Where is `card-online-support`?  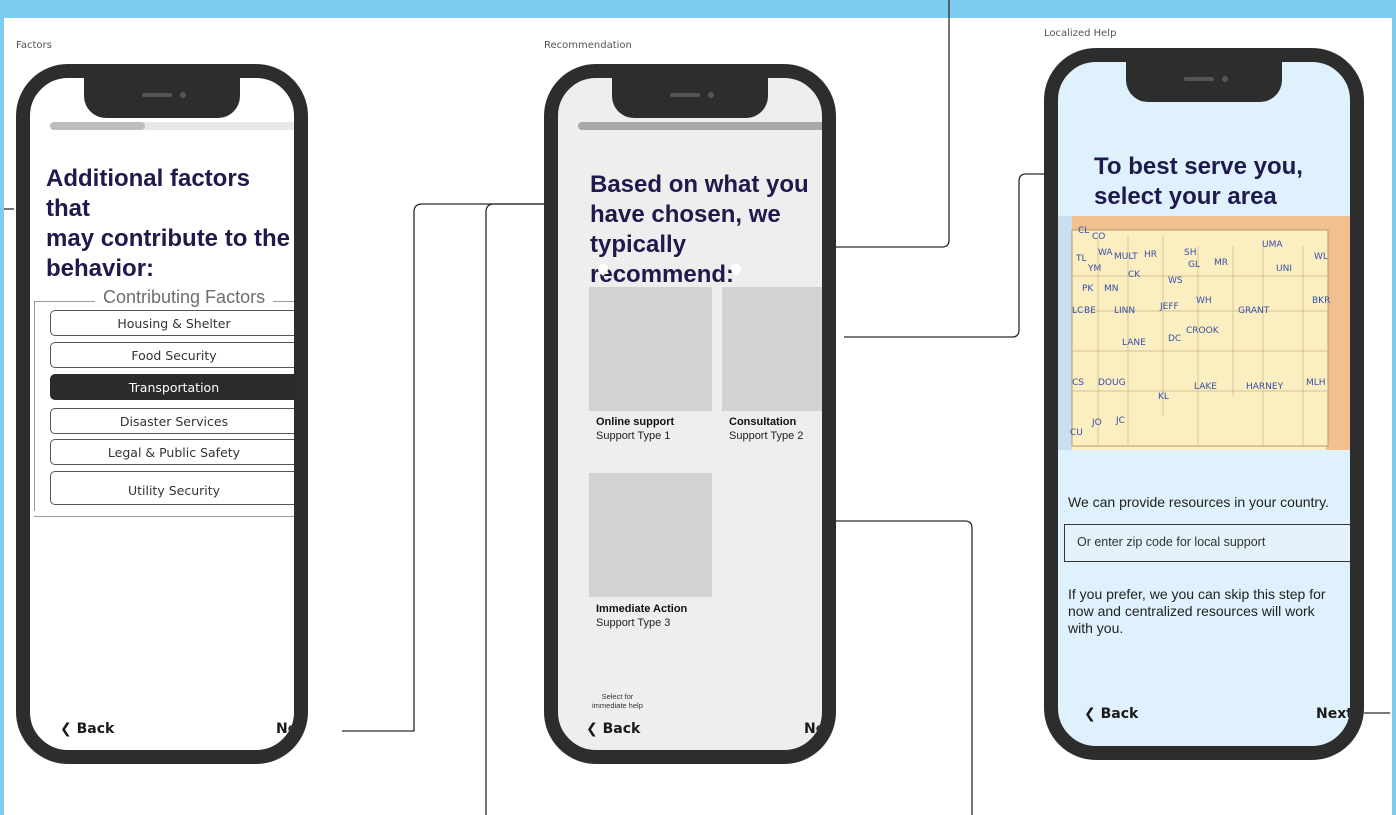 card-online-support is located at coordinates (650, 349).